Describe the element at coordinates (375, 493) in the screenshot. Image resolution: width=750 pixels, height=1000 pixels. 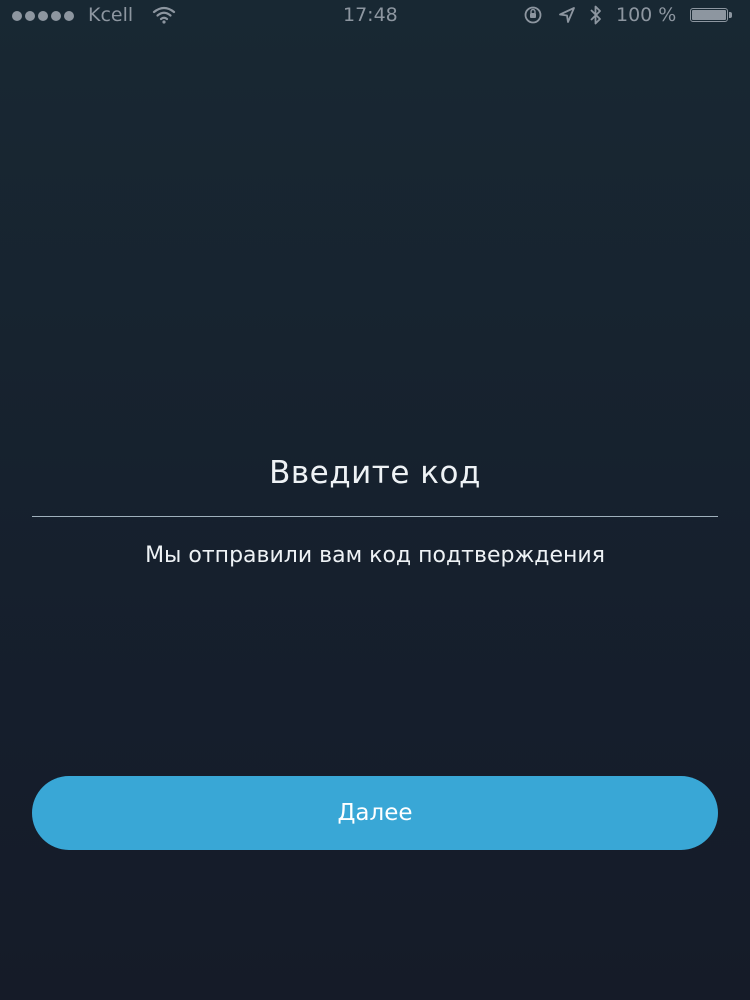
I see `verification-code-input` at that location.